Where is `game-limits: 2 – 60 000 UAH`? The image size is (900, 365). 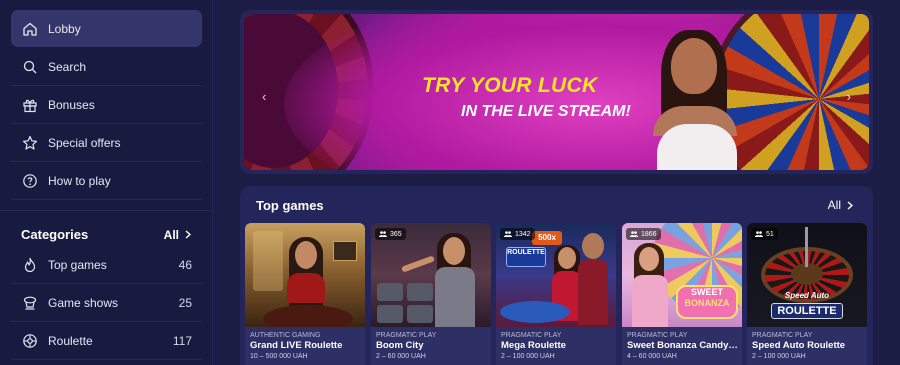
game-limits: 2 – 60 000 UAH is located at coordinates (401, 356).